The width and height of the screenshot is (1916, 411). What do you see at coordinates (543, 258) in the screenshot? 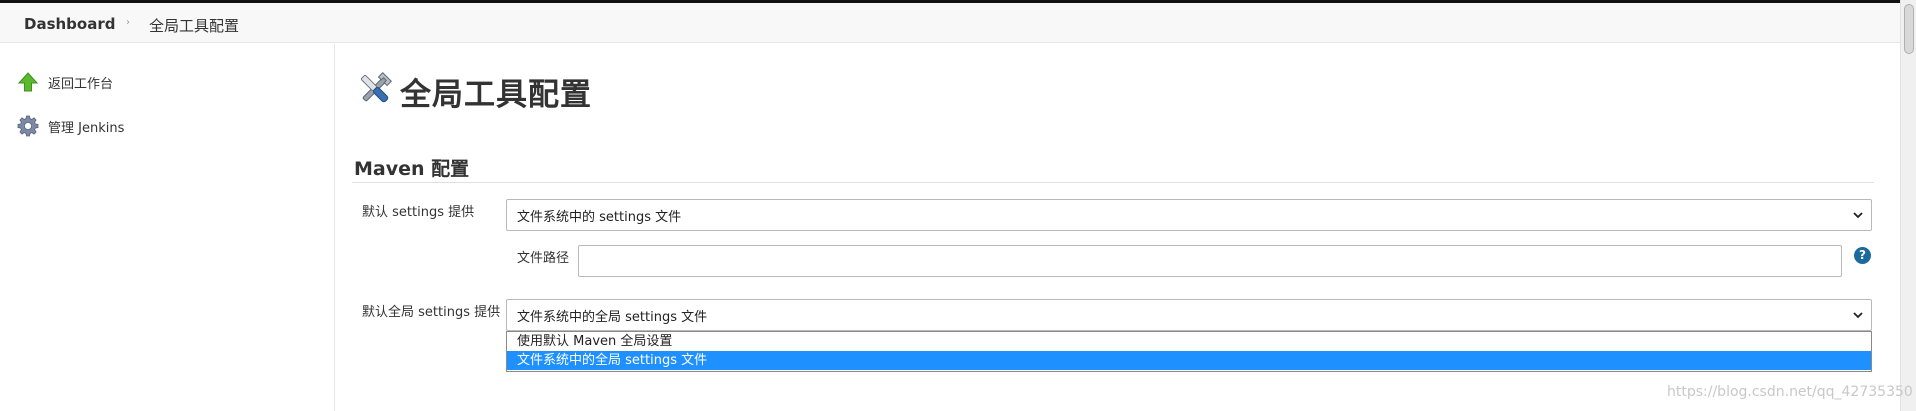
I see `file-path-label: 文件路径` at bounding box center [543, 258].